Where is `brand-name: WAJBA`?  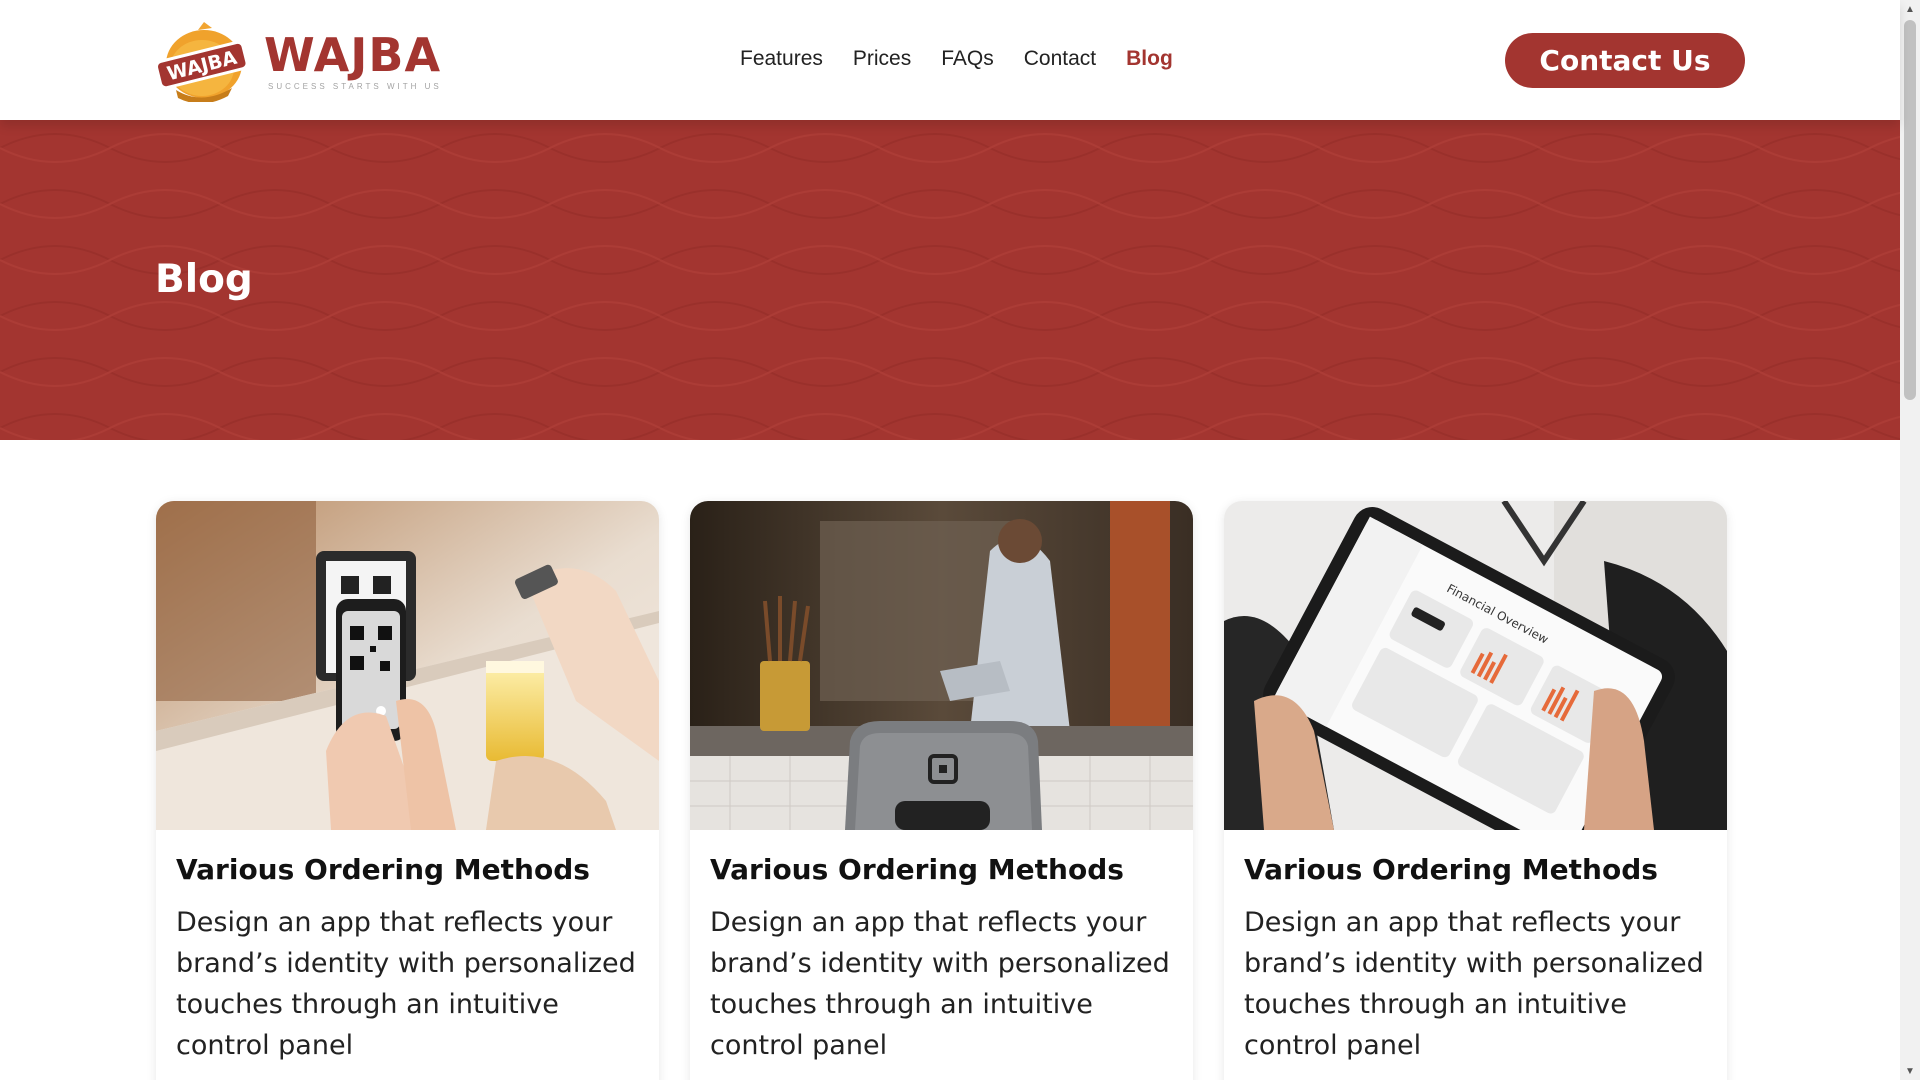
brand-name: WAJBA is located at coordinates (353, 54).